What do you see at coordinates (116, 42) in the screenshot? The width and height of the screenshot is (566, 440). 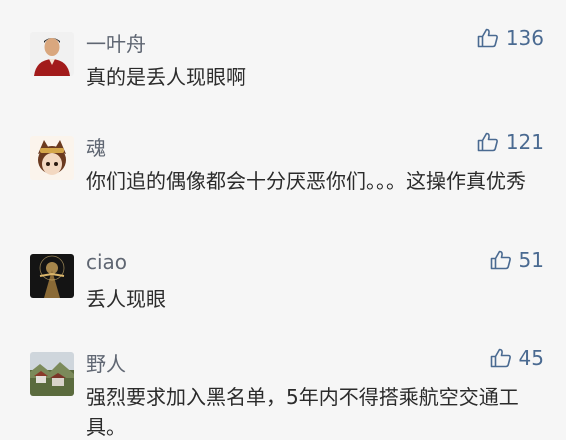 I see `username: 一叶舟` at bounding box center [116, 42].